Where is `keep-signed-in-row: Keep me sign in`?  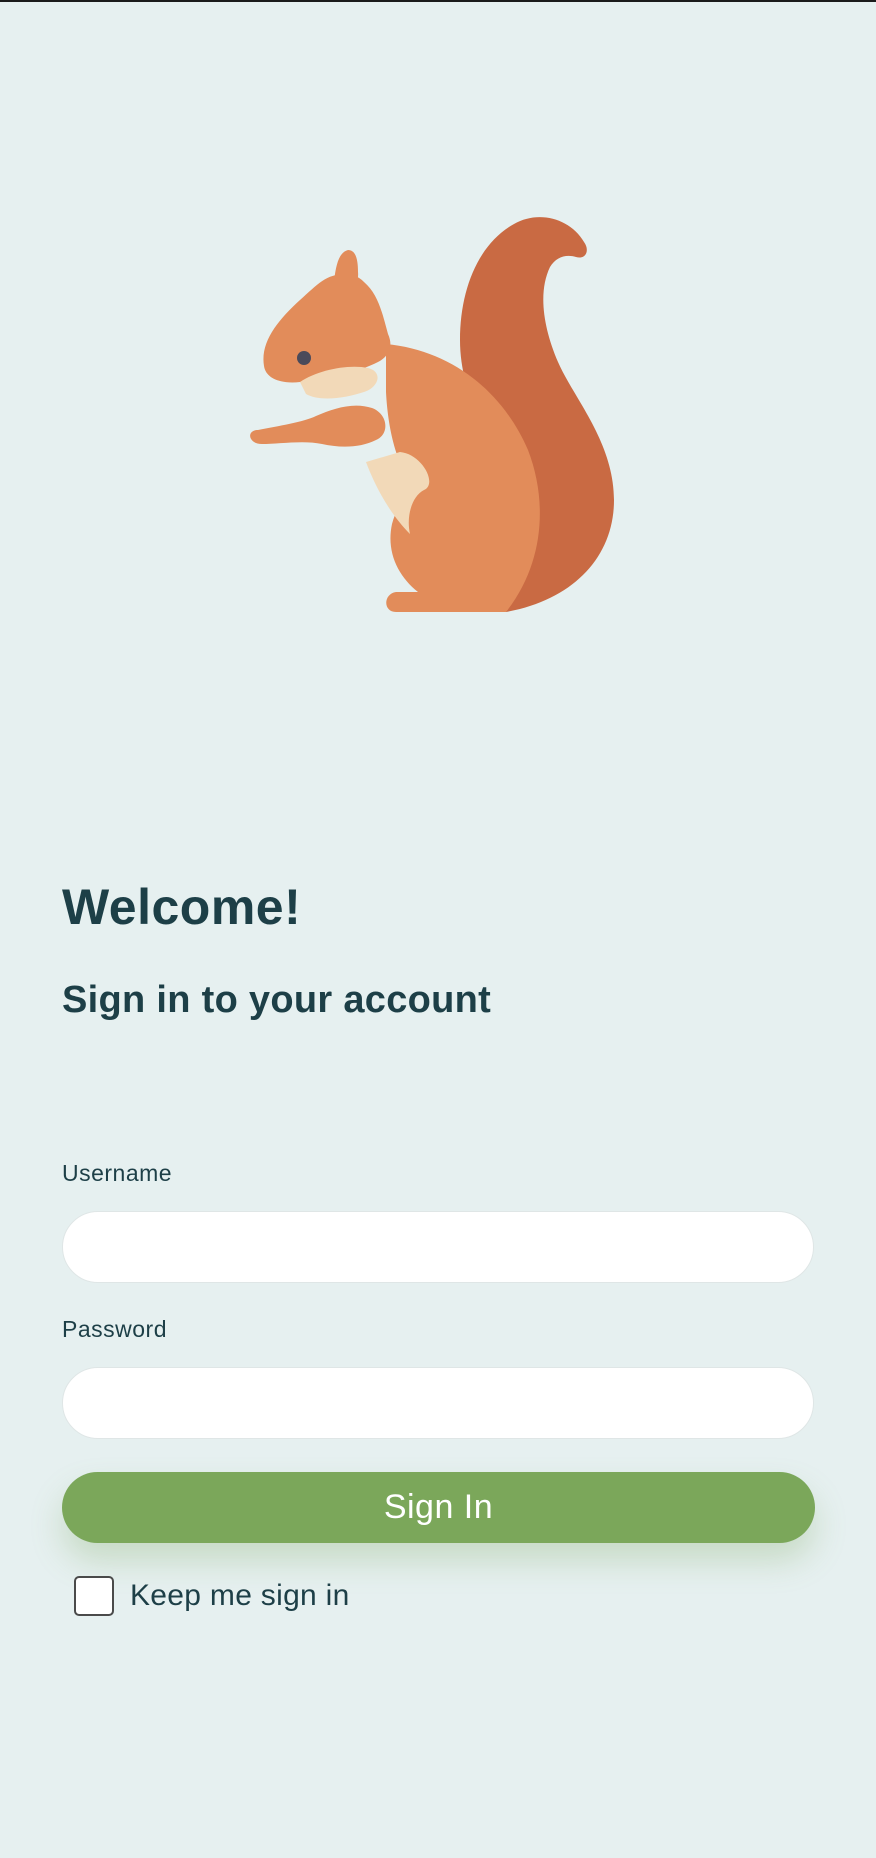
keep-signed-in-row: Keep me sign in is located at coordinates (212, 1596).